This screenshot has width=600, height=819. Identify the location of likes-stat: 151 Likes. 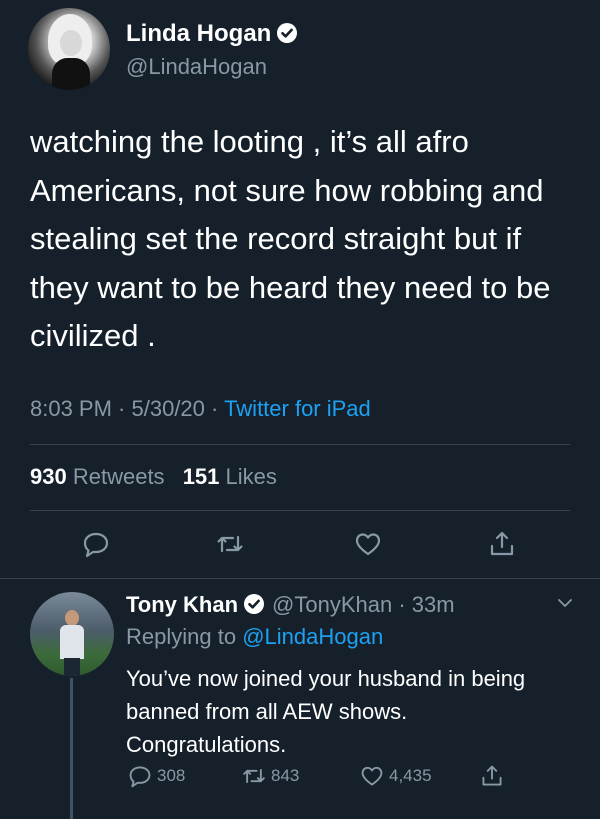
(230, 476).